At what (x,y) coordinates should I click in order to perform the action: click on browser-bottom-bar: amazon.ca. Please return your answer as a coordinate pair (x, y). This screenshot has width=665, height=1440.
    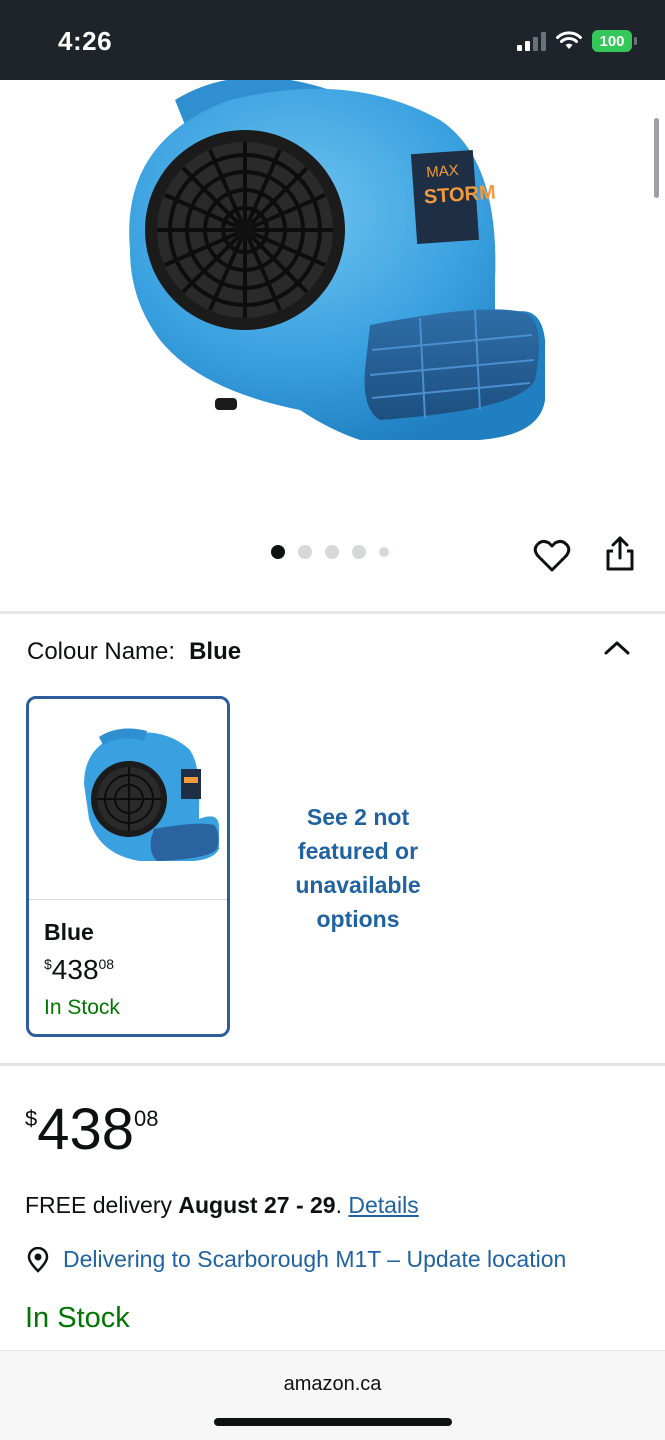
    Looking at the image, I should click on (332, 1395).